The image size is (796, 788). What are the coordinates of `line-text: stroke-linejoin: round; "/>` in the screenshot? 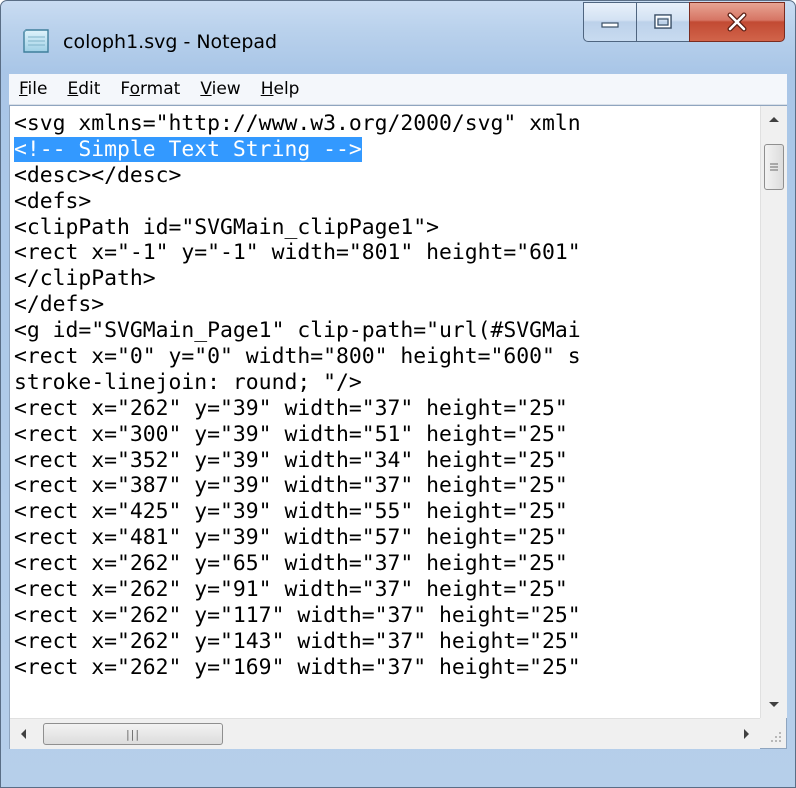 It's located at (188, 382).